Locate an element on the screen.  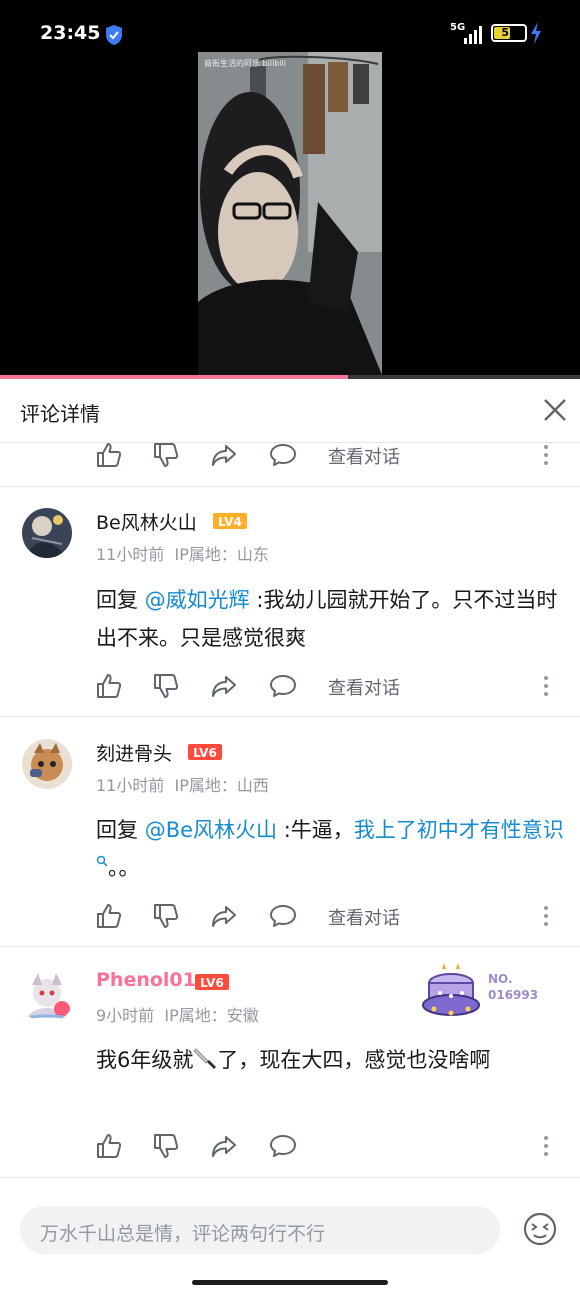
comment-actions is located at coordinates (290, 1146).